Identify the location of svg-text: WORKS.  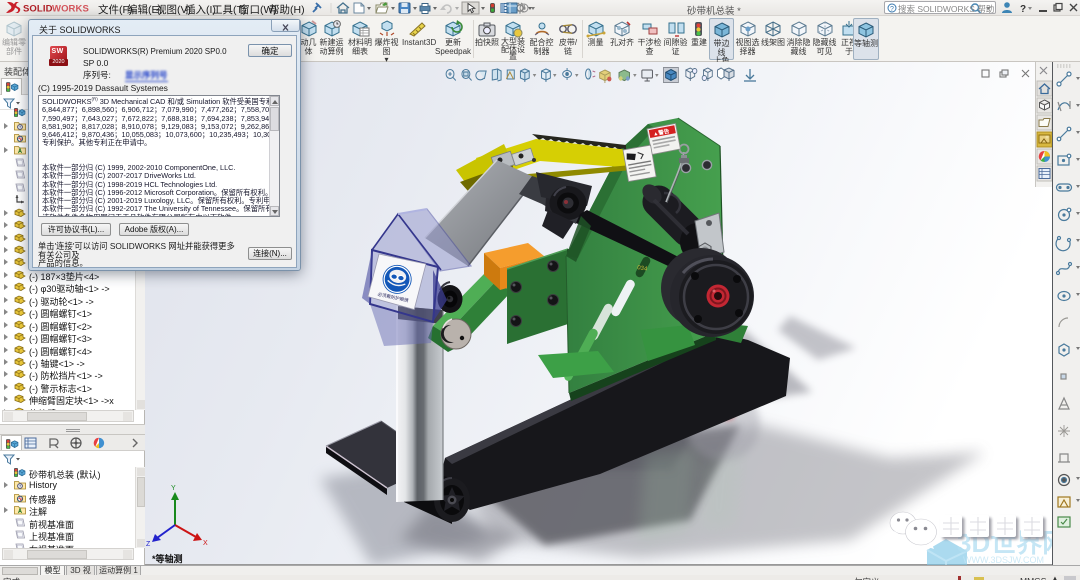
(70, 9).